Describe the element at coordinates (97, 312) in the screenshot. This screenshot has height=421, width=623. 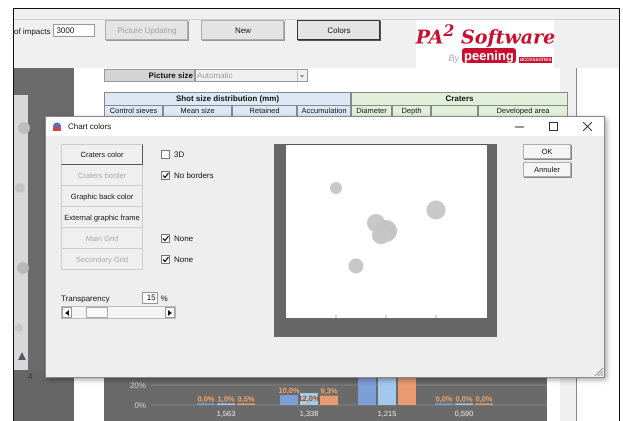
I see `slider-thumb` at that location.